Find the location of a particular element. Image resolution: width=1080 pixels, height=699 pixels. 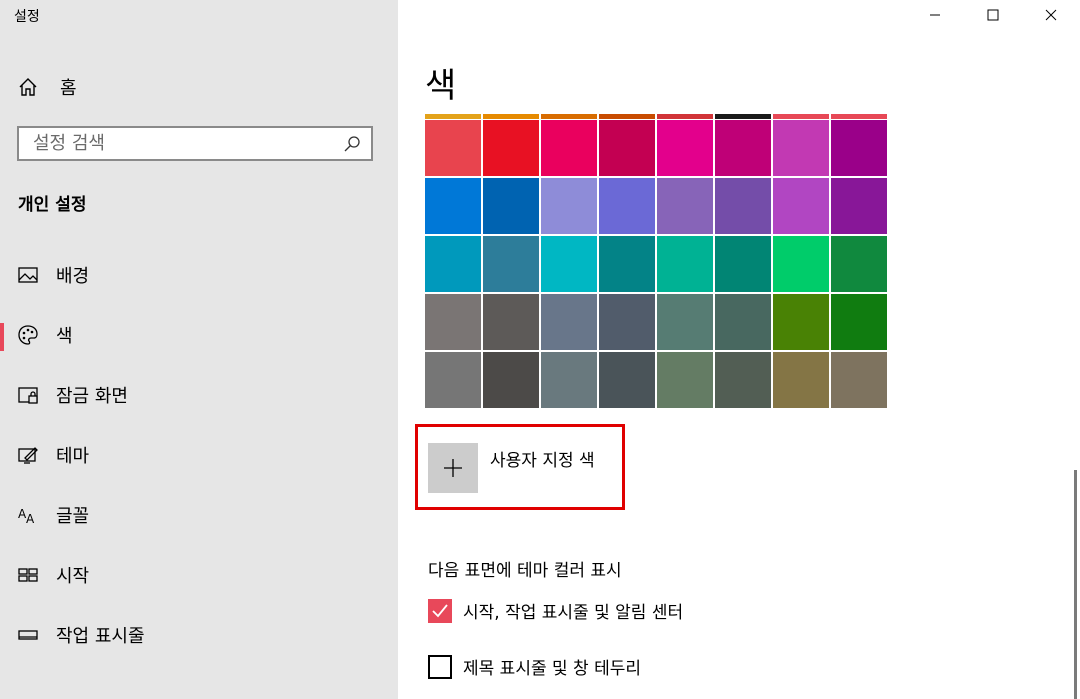

theme-icon is located at coordinates (28, 455).